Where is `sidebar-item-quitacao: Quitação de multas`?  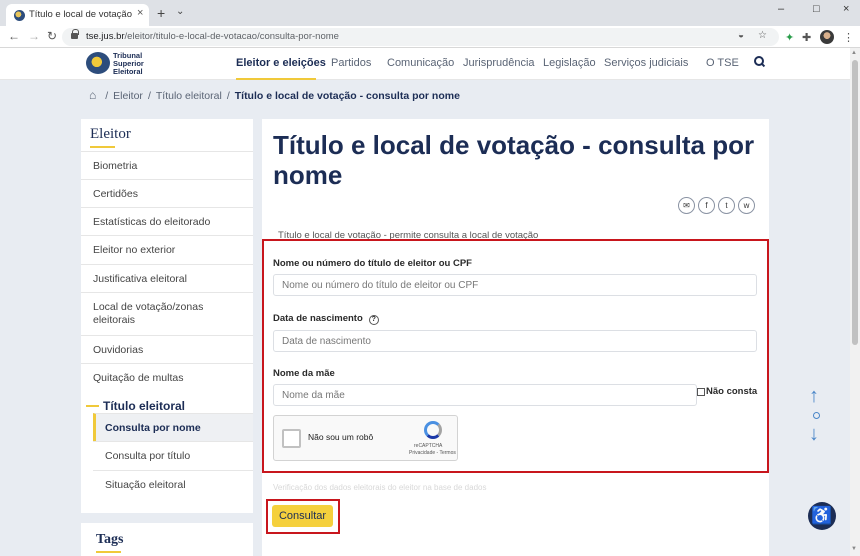 sidebar-item-quitacao: Quitação de multas is located at coordinates (167, 377).